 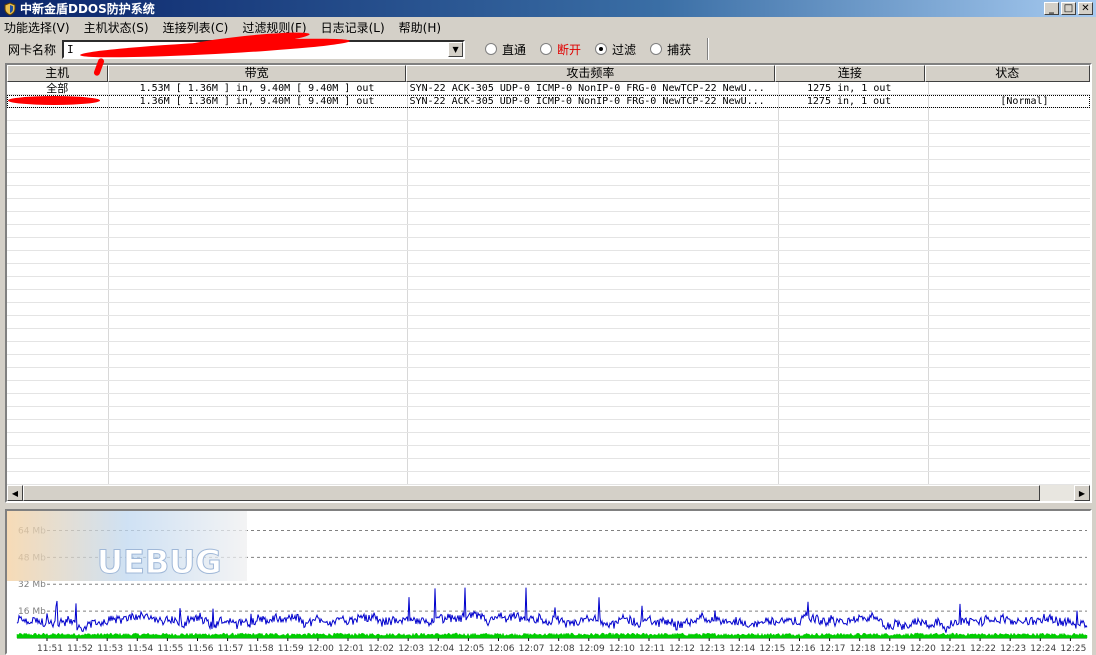 What do you see at coordinates (32, 558) in the screenshot?
I see `y-tick-label: 48 Mb` at bounding box center [32, 558].